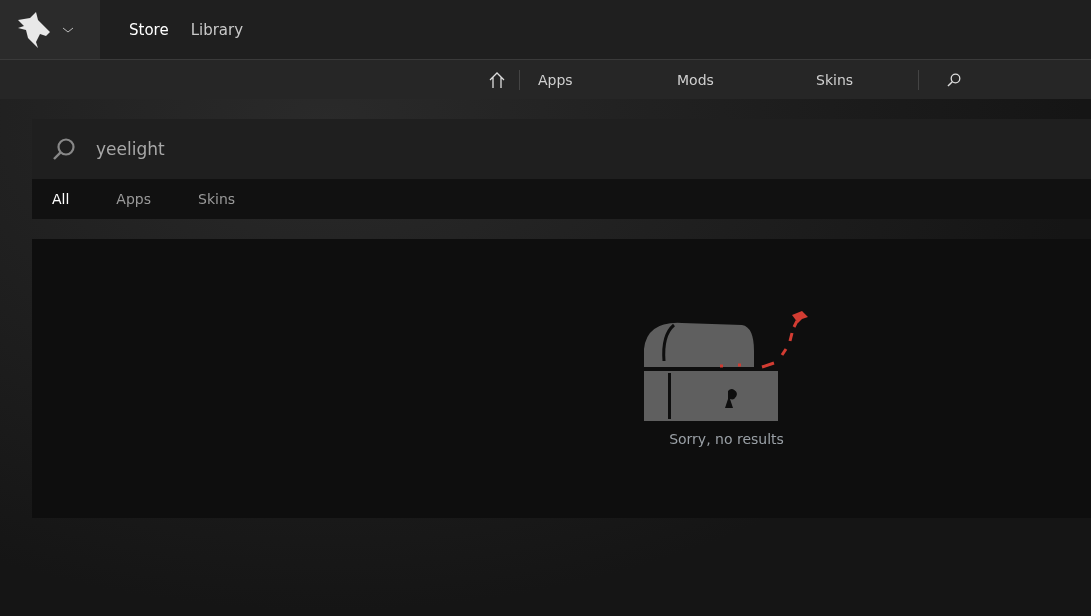  What do you see at coordinates (726, 439) in the screenshot?
I see `empty-message: Sorry, no results` at bounding box center [726, 439].